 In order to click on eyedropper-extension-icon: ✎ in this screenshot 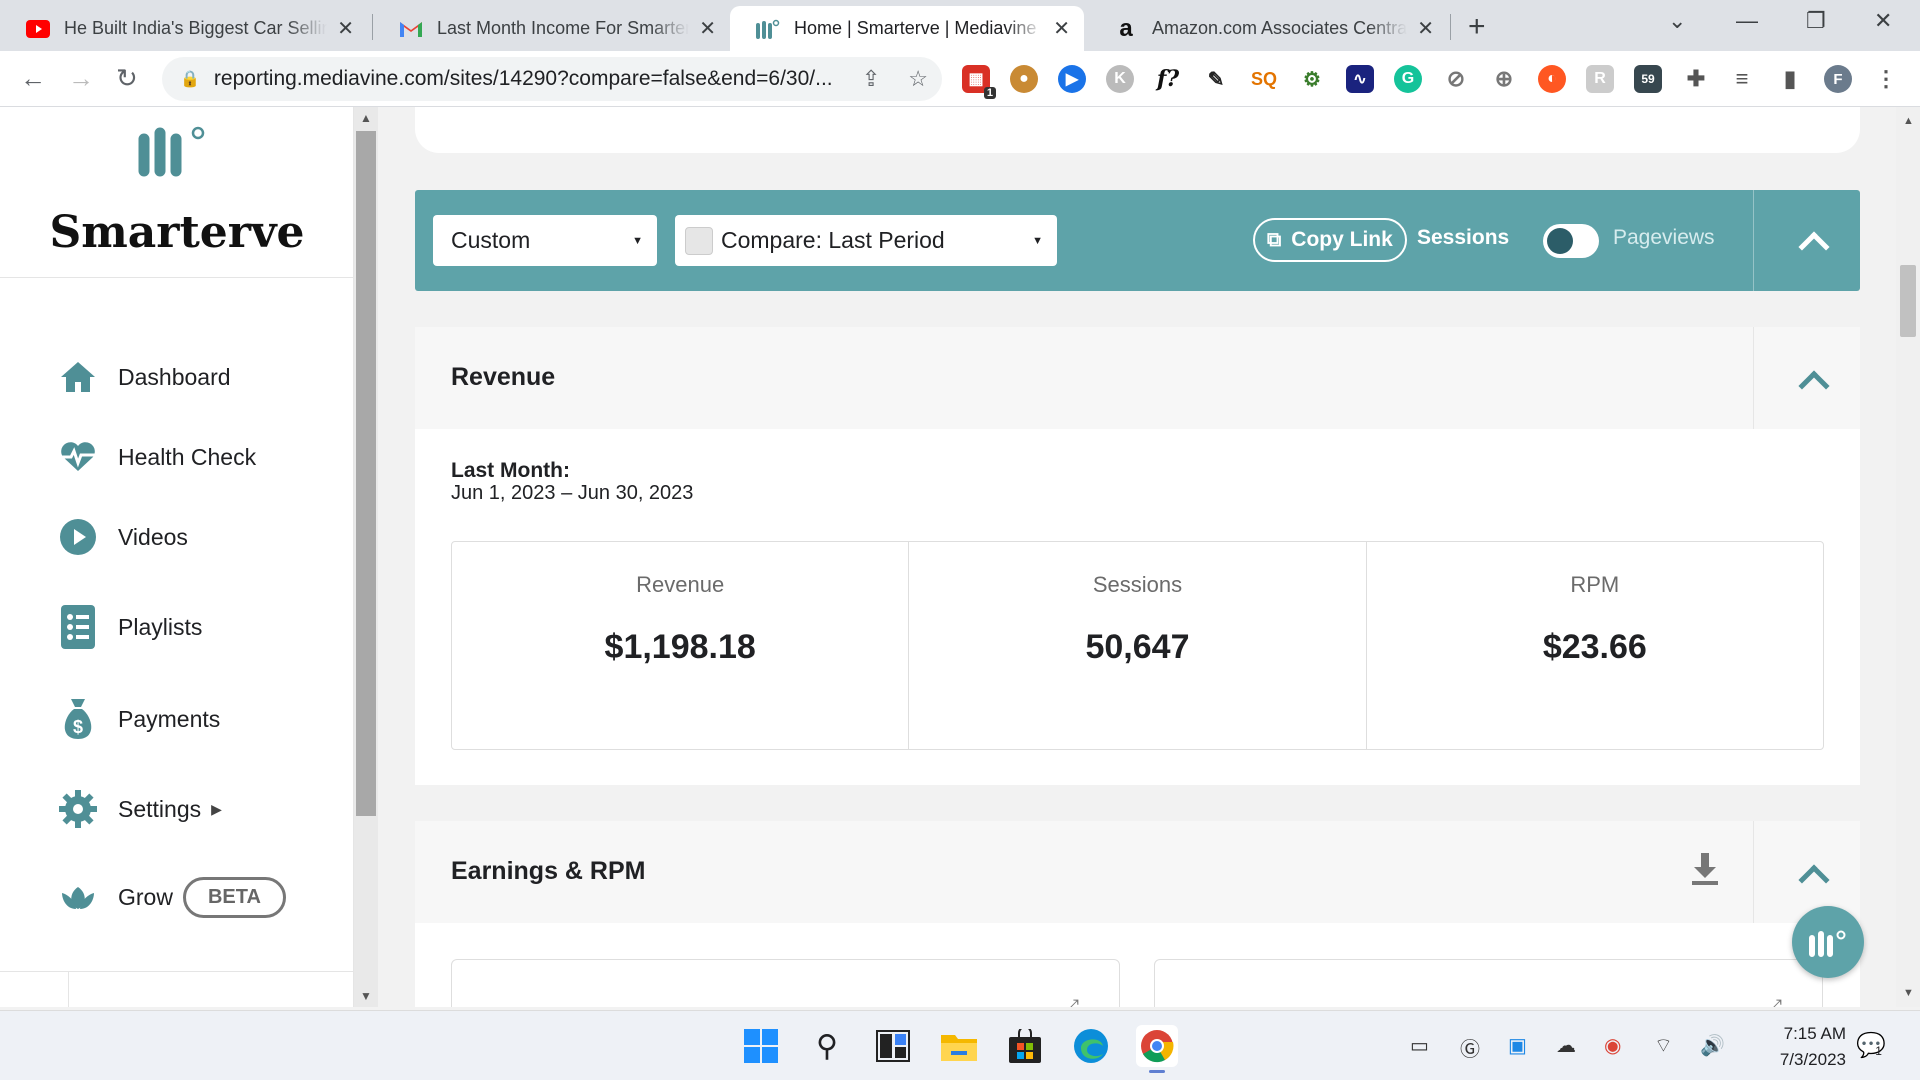, I will do `click(1216, 79)`.